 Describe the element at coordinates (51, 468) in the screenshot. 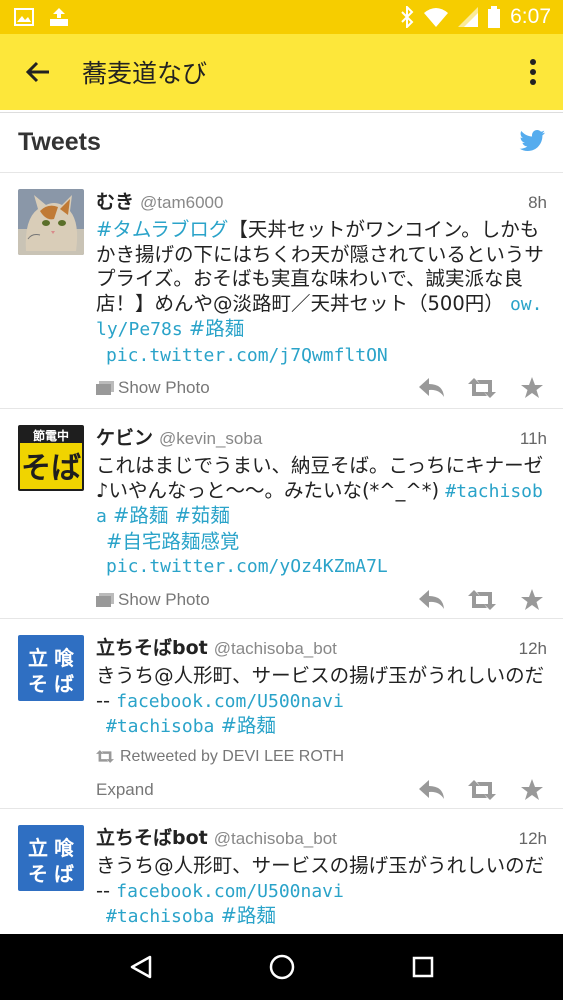

I see `avatar-text-bottom: そば` at that location.